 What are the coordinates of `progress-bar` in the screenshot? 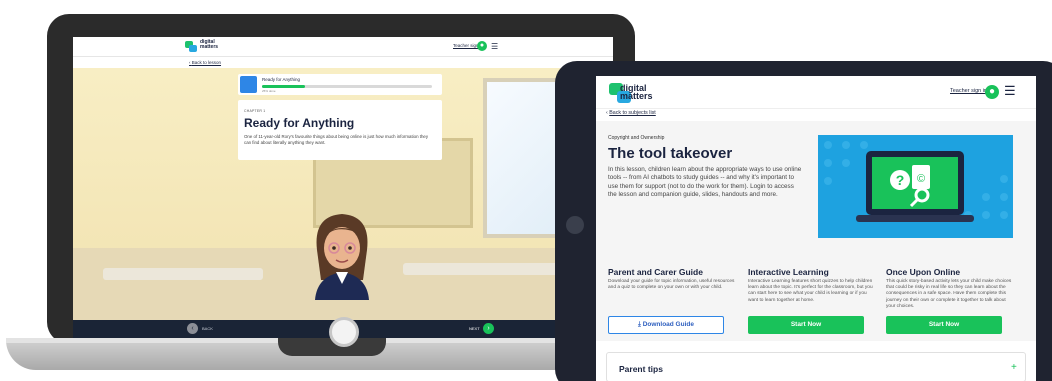 It's located at (347, 86).